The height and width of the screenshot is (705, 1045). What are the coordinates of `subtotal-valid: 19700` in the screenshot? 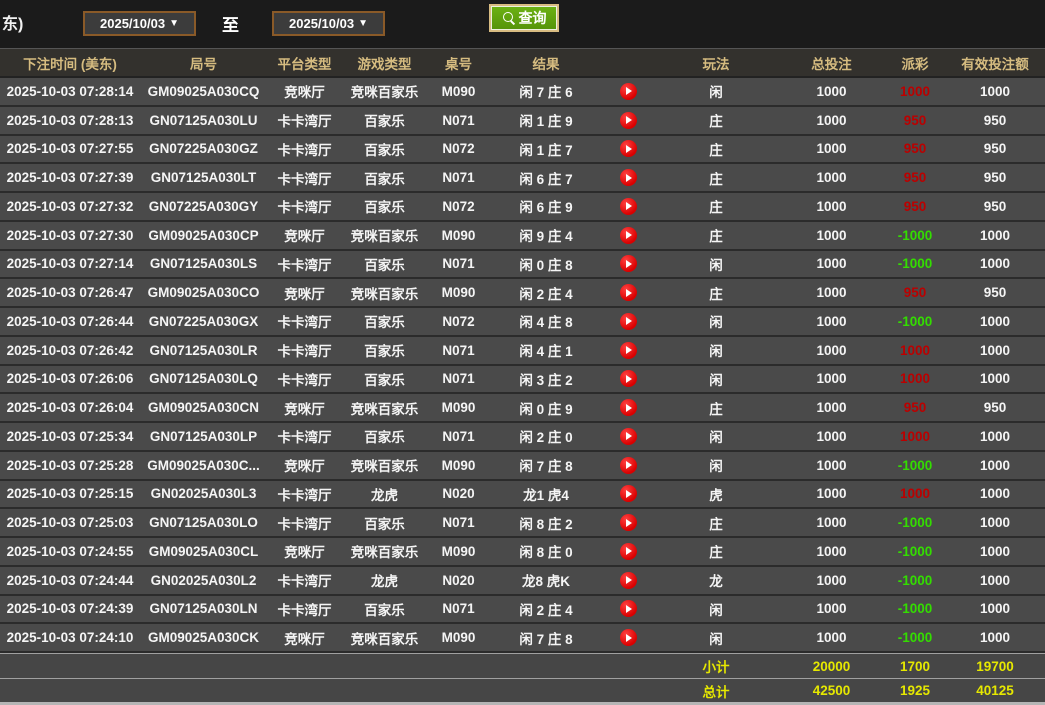 It's located at (995, 666).